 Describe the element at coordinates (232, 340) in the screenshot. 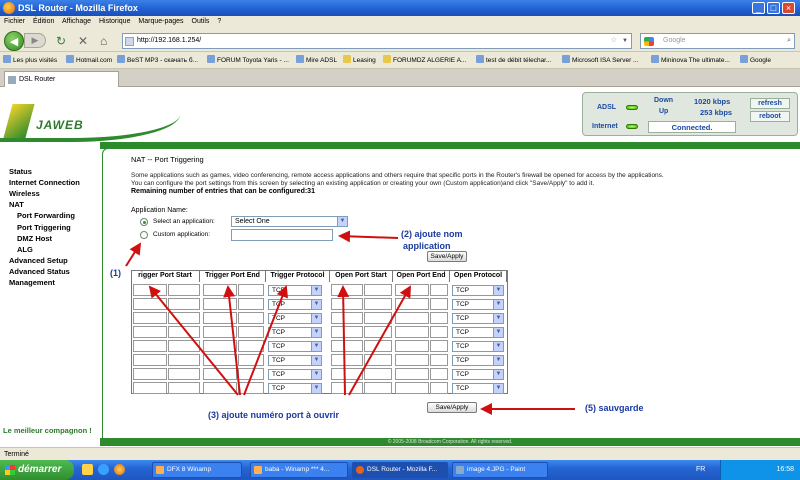

I see `arrow-3b` at that location.